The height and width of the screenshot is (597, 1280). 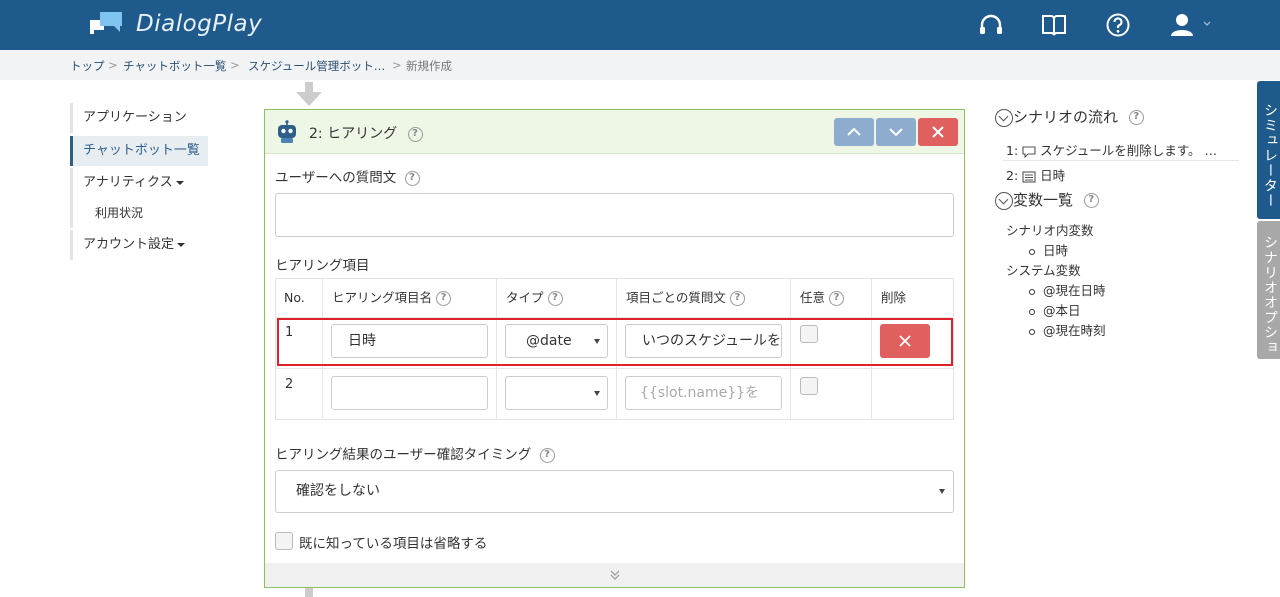 I want to click on variable-item-text: 日時, so click(x=1056, y=250).